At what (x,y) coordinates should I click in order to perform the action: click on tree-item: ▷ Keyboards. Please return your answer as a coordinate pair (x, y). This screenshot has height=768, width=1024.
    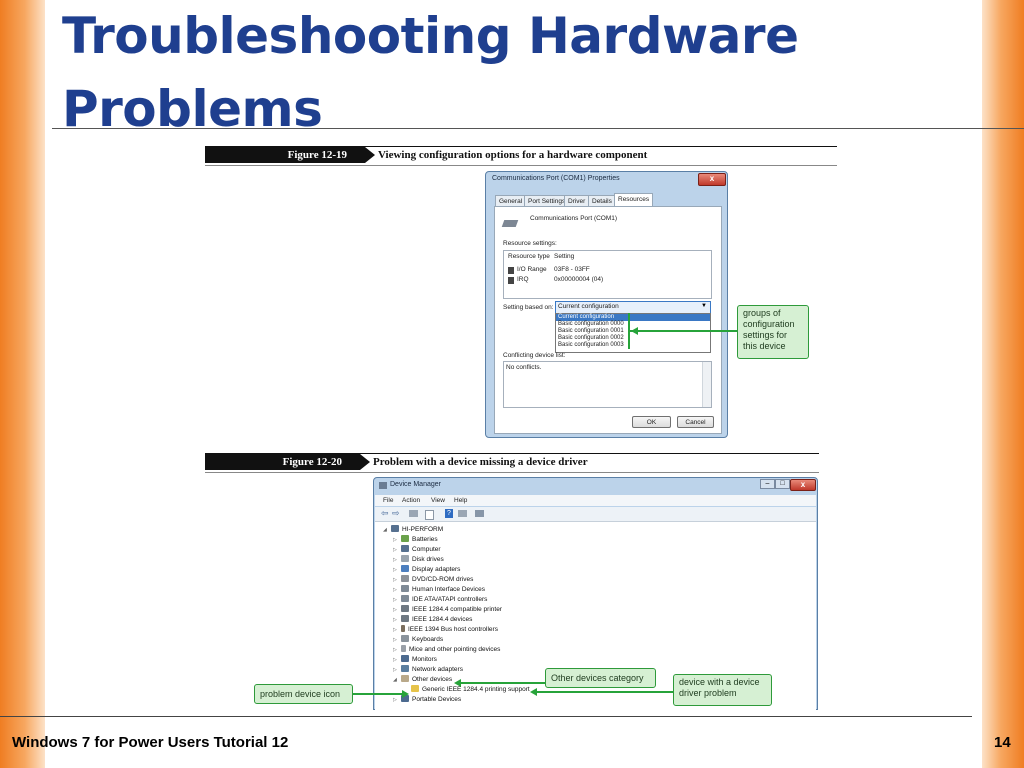
    Looking at the image, I should click on (418, 640).